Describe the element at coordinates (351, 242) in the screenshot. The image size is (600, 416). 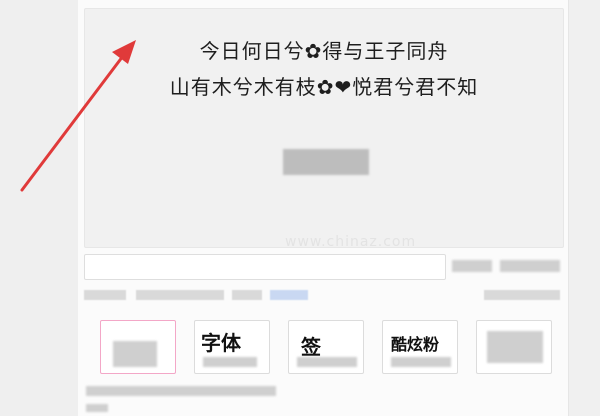
I see `watermark: www.chinaz.com` at that location.